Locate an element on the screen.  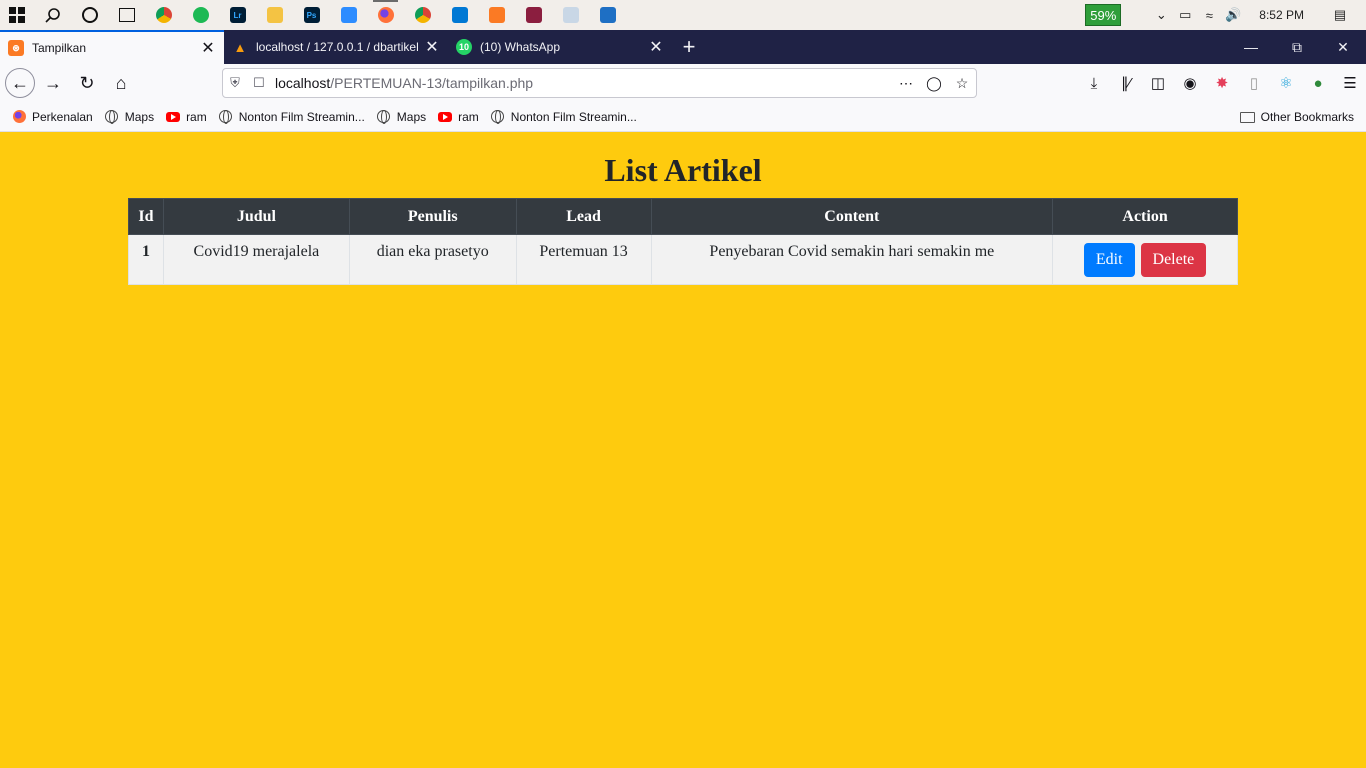
tab-title: Tampilkan is located at coordinates (59, 48).